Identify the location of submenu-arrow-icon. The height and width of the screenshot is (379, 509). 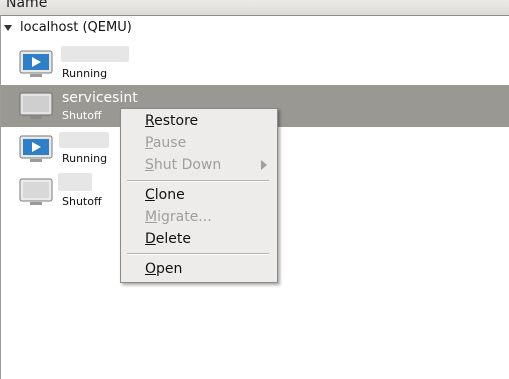
(264, 165).